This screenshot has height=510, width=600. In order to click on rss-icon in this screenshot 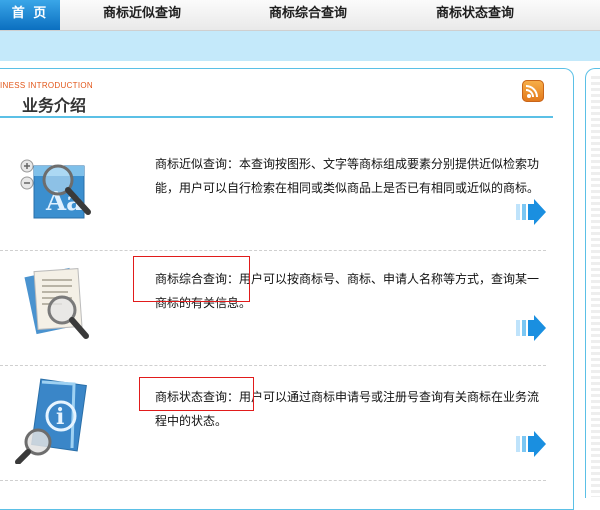, I will do `click(533, 91)`.